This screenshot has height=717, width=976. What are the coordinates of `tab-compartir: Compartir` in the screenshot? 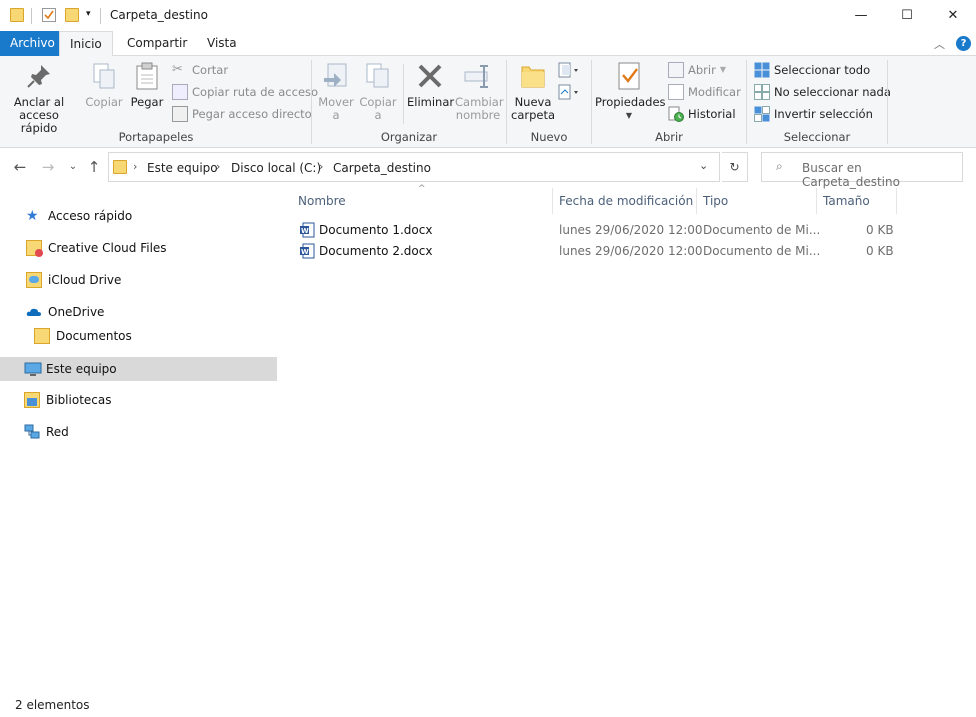 It's located at (157, 43).